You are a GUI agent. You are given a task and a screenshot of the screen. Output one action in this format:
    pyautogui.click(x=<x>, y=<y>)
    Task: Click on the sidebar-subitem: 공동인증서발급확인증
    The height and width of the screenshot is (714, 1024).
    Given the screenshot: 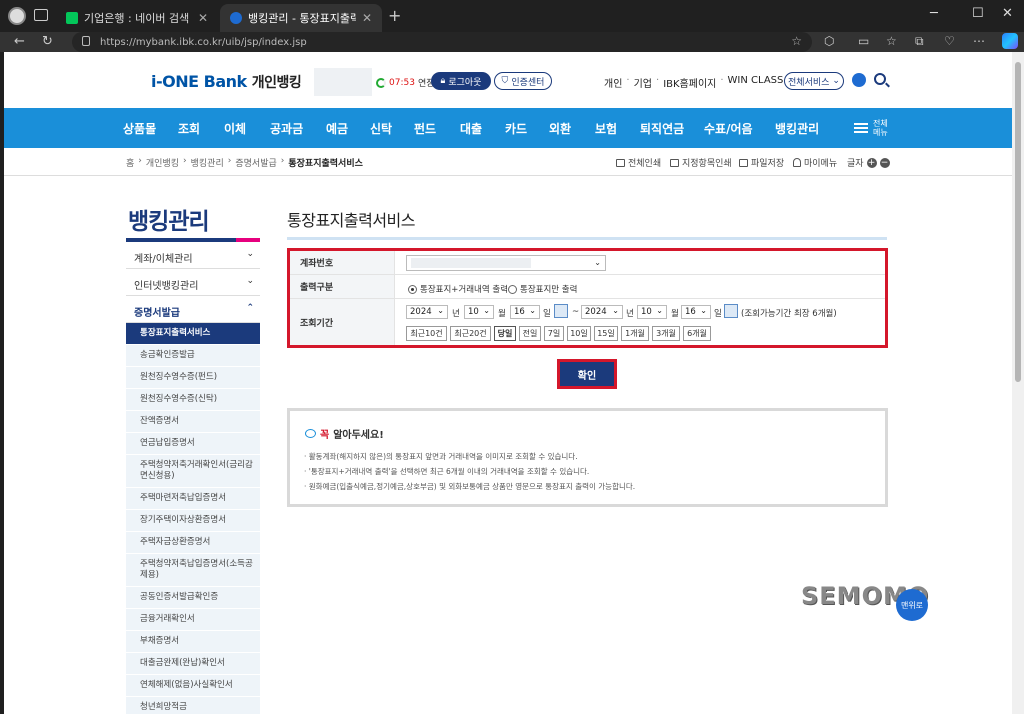 What is the action you would take?
    pyautogui.click(x=193, y=598)
    